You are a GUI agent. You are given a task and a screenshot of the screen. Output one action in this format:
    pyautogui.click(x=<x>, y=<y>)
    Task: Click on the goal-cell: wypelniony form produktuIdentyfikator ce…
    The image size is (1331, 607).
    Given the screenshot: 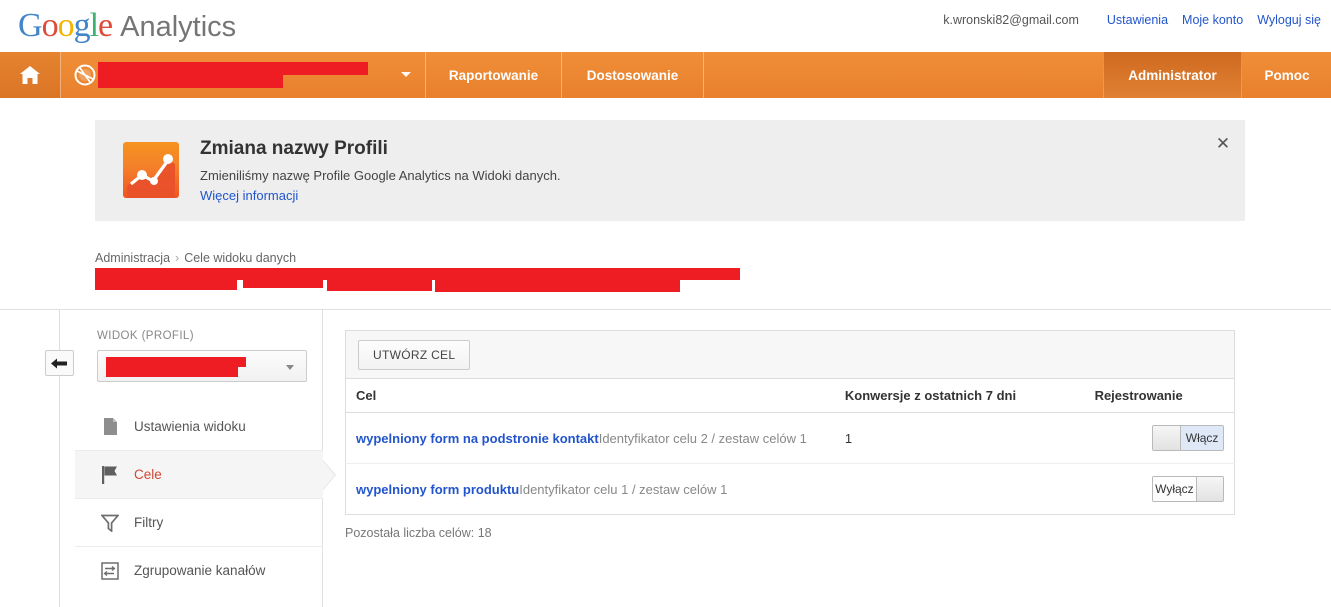 What is the action you would take?
    pyautogui.click(x=590, y=489)
    